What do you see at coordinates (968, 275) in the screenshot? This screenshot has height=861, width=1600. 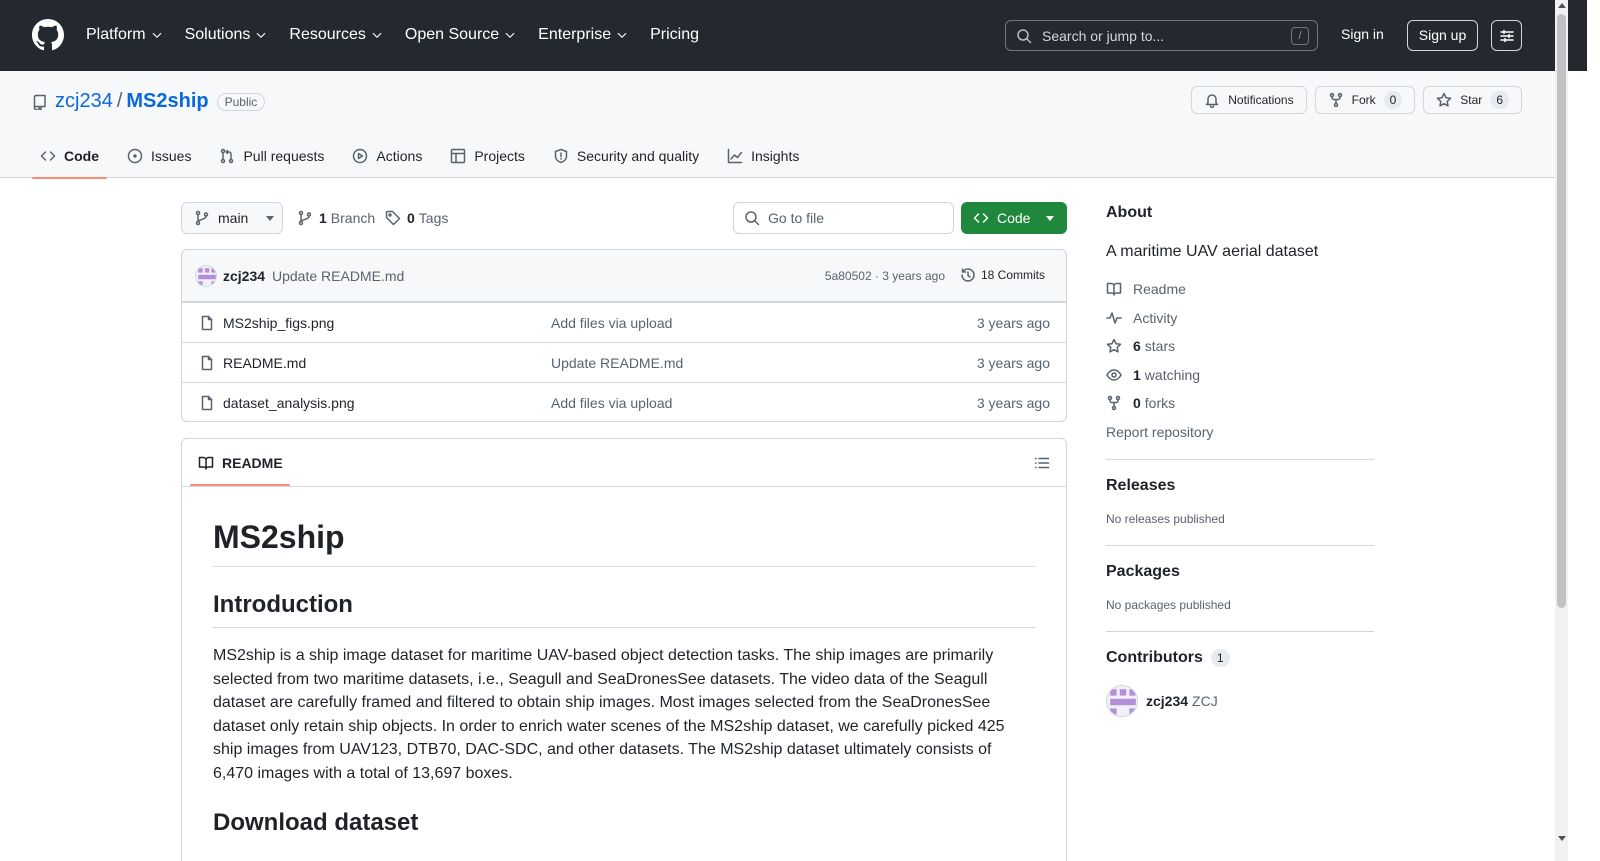 I see `history-icon` at bounding box center [968, 275].